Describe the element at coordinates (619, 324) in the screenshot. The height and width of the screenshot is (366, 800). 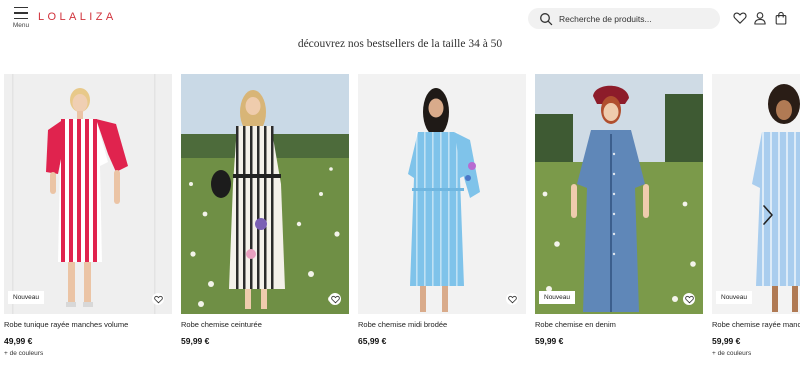
I see `product-title: Robe chemise en denim` at that location.